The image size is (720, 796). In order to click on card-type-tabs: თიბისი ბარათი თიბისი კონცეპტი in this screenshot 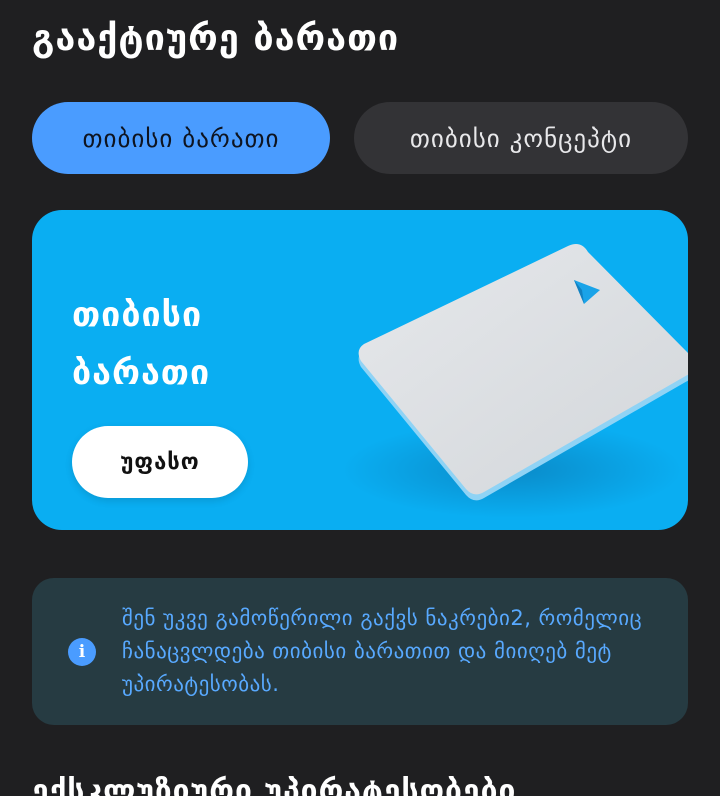, I will do `click(360, 138)`.